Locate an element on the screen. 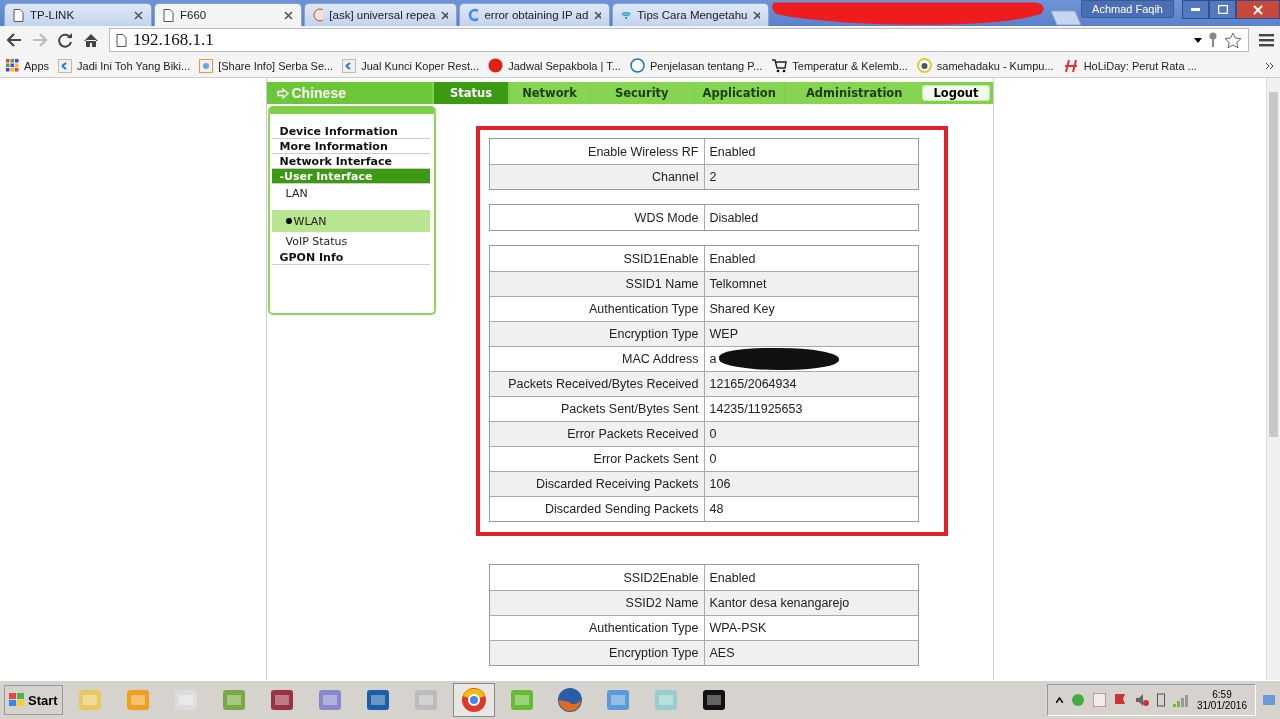 This screenshot has width=1280, height=719. url-text: 192.168.1.1 is located at coordinates (174, 40).